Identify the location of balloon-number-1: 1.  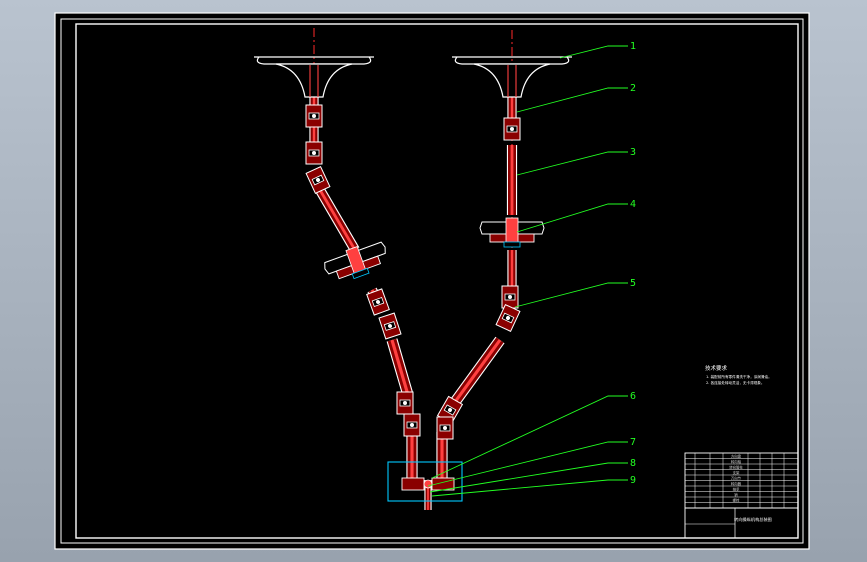
(633, 46).